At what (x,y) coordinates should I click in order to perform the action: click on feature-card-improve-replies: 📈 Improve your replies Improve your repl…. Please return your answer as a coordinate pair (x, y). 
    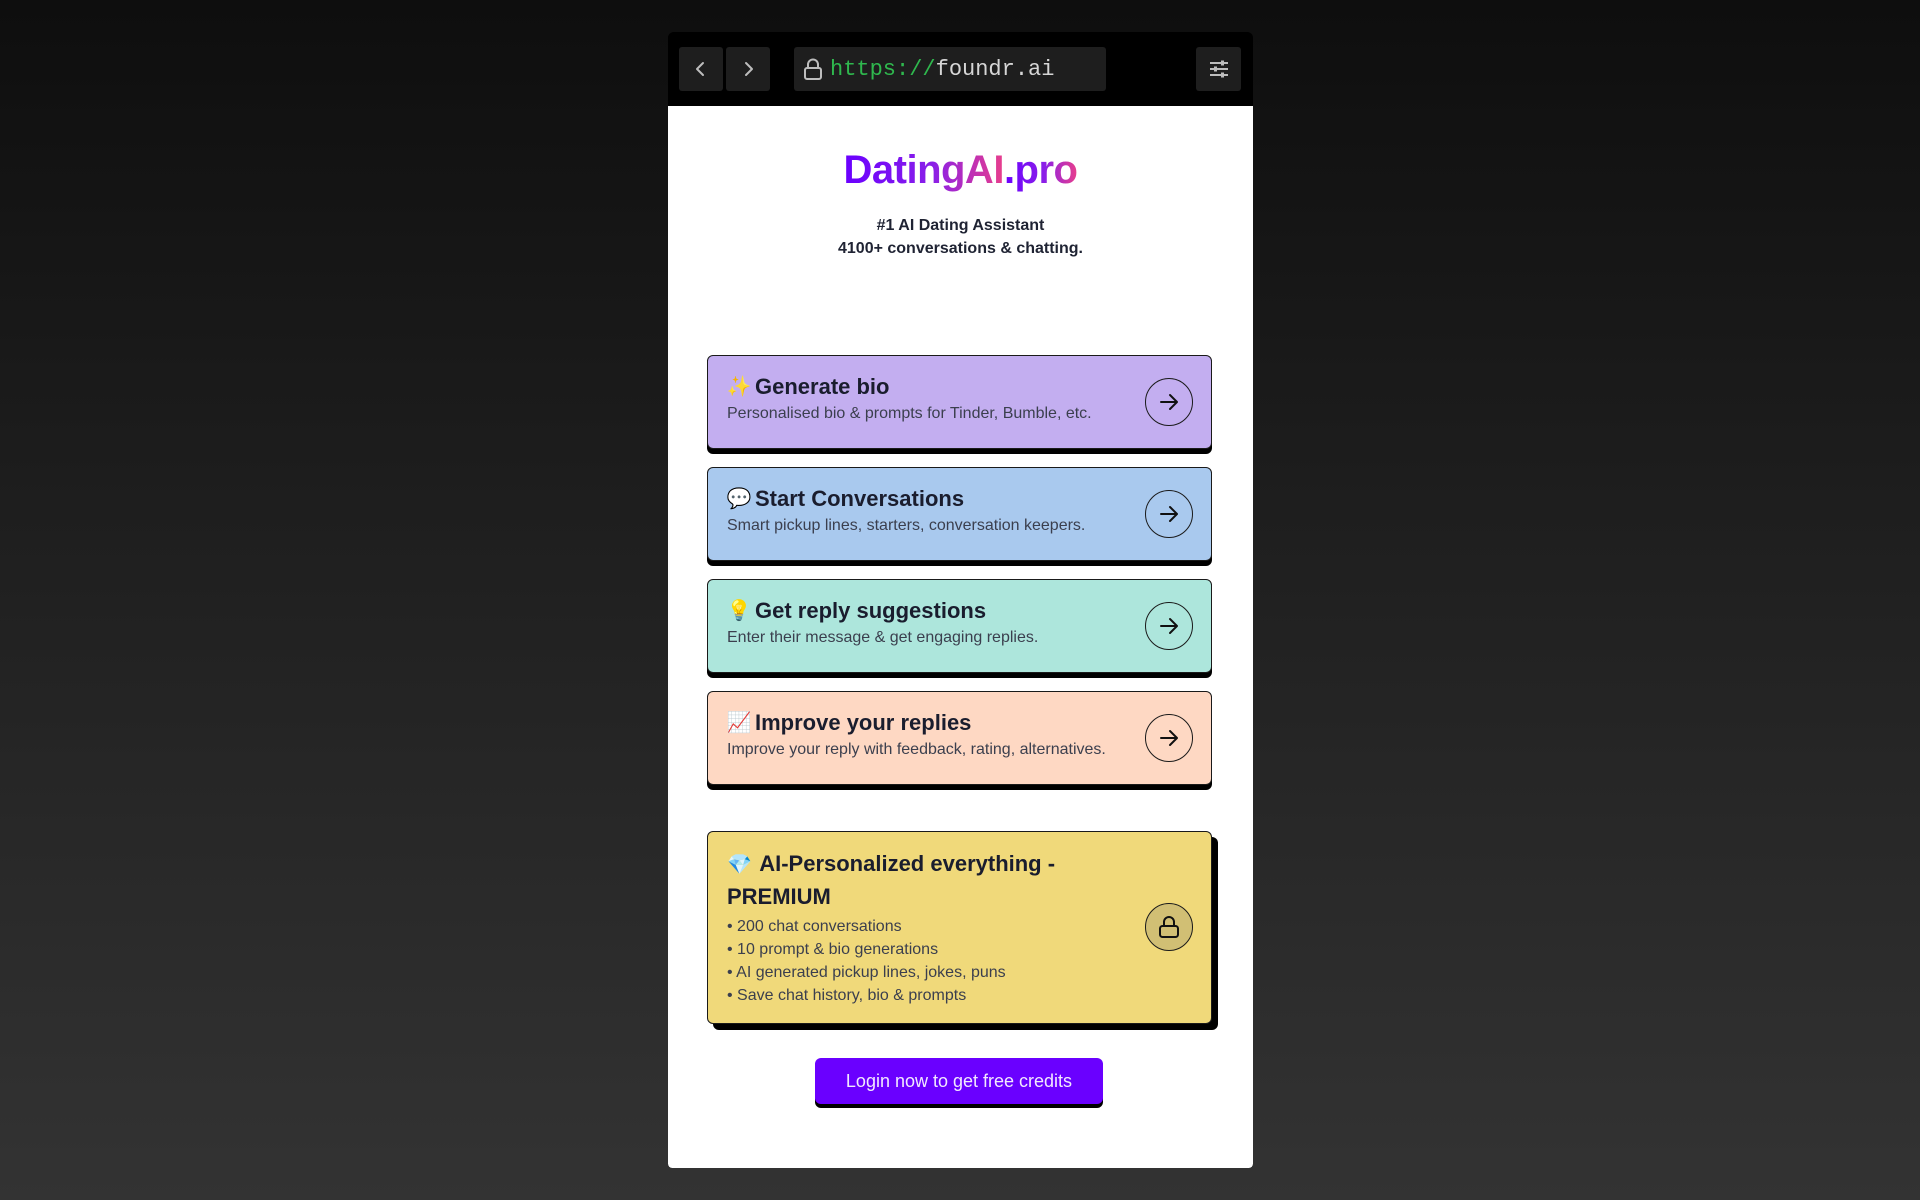
    Looking at the image, I should click on (959, 738).